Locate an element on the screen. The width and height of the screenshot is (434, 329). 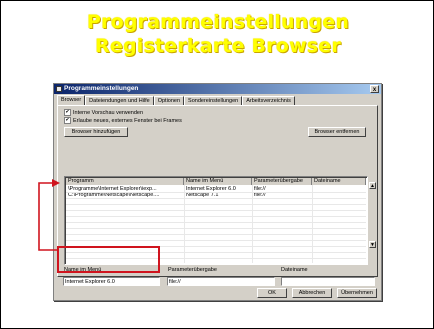
dialog-title: Programmeinstellungen is located at coordinates (101, 88).